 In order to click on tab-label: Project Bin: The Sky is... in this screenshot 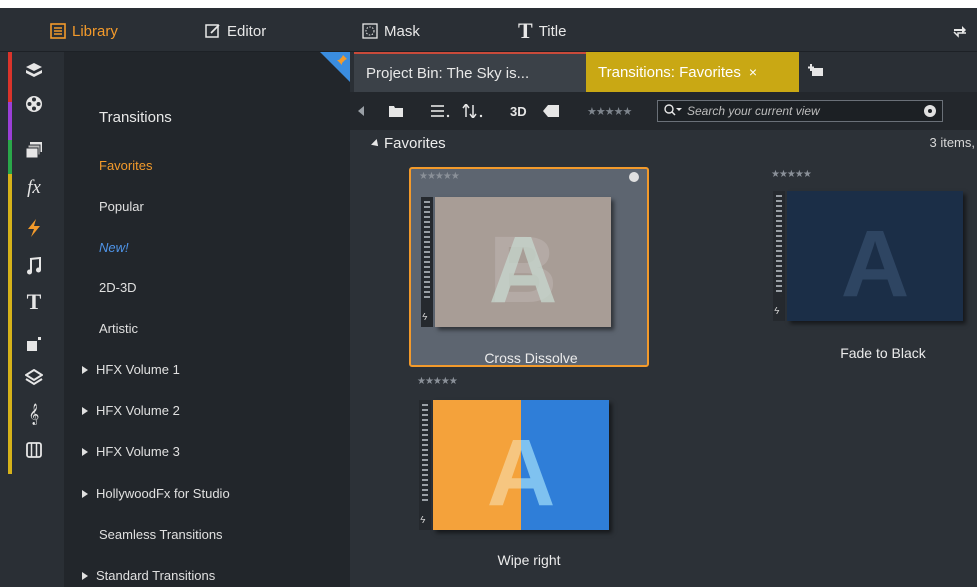, I will do `click(448, 73)`.